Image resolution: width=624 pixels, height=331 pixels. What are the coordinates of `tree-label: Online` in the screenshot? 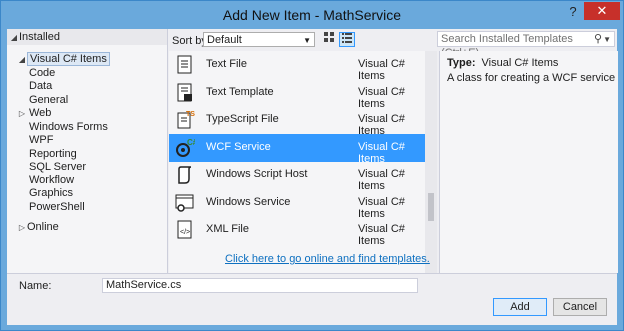 It's located at (43, 227).